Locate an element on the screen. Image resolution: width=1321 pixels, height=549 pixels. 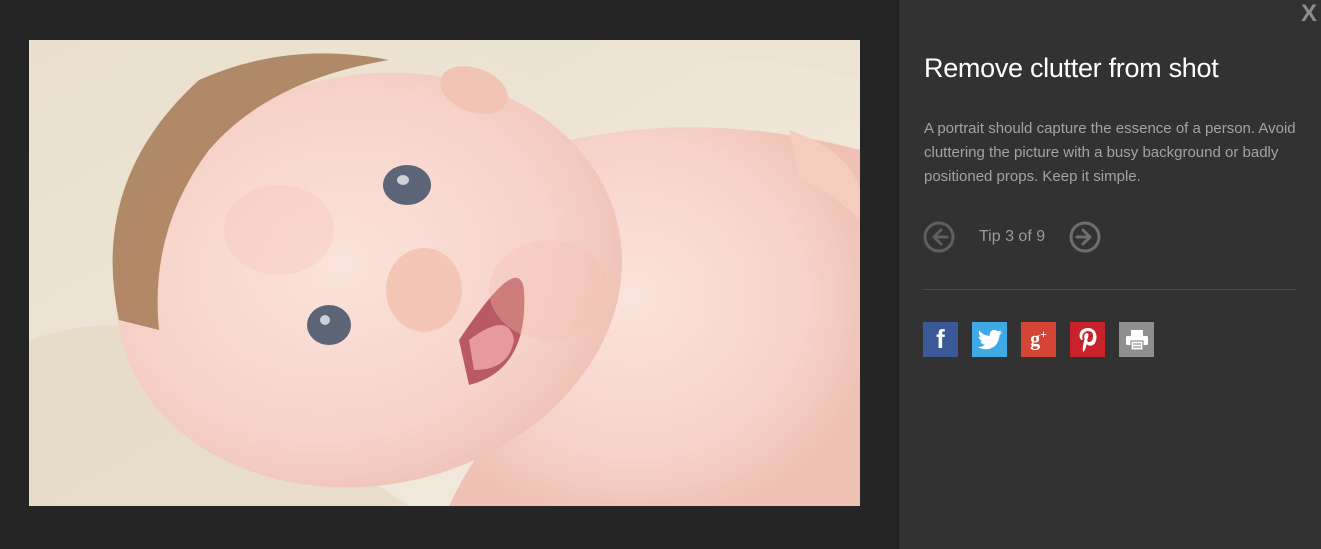
twitter-icon is located at coordinates (989, 339).